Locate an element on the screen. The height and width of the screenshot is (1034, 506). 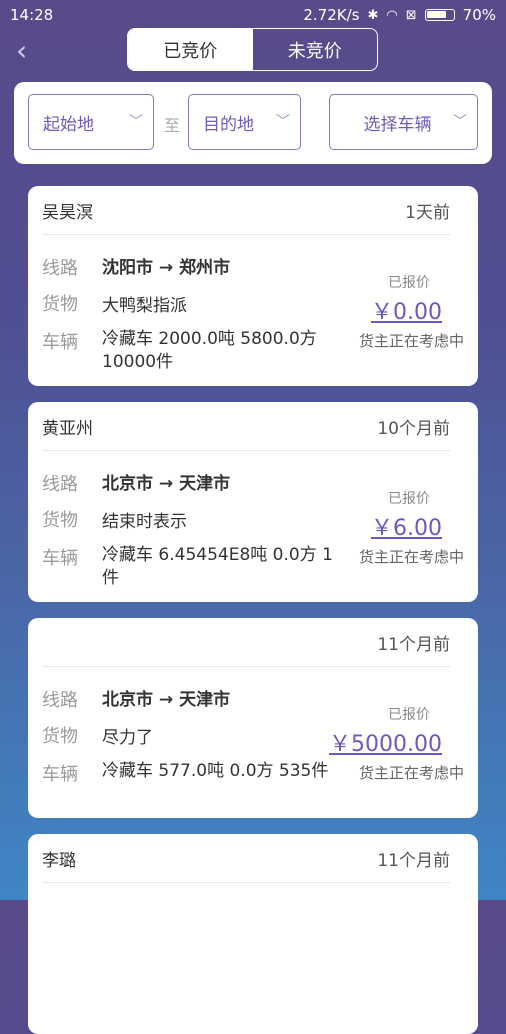
cargo-value: 尽力了 is located at coordinates (127, 738).